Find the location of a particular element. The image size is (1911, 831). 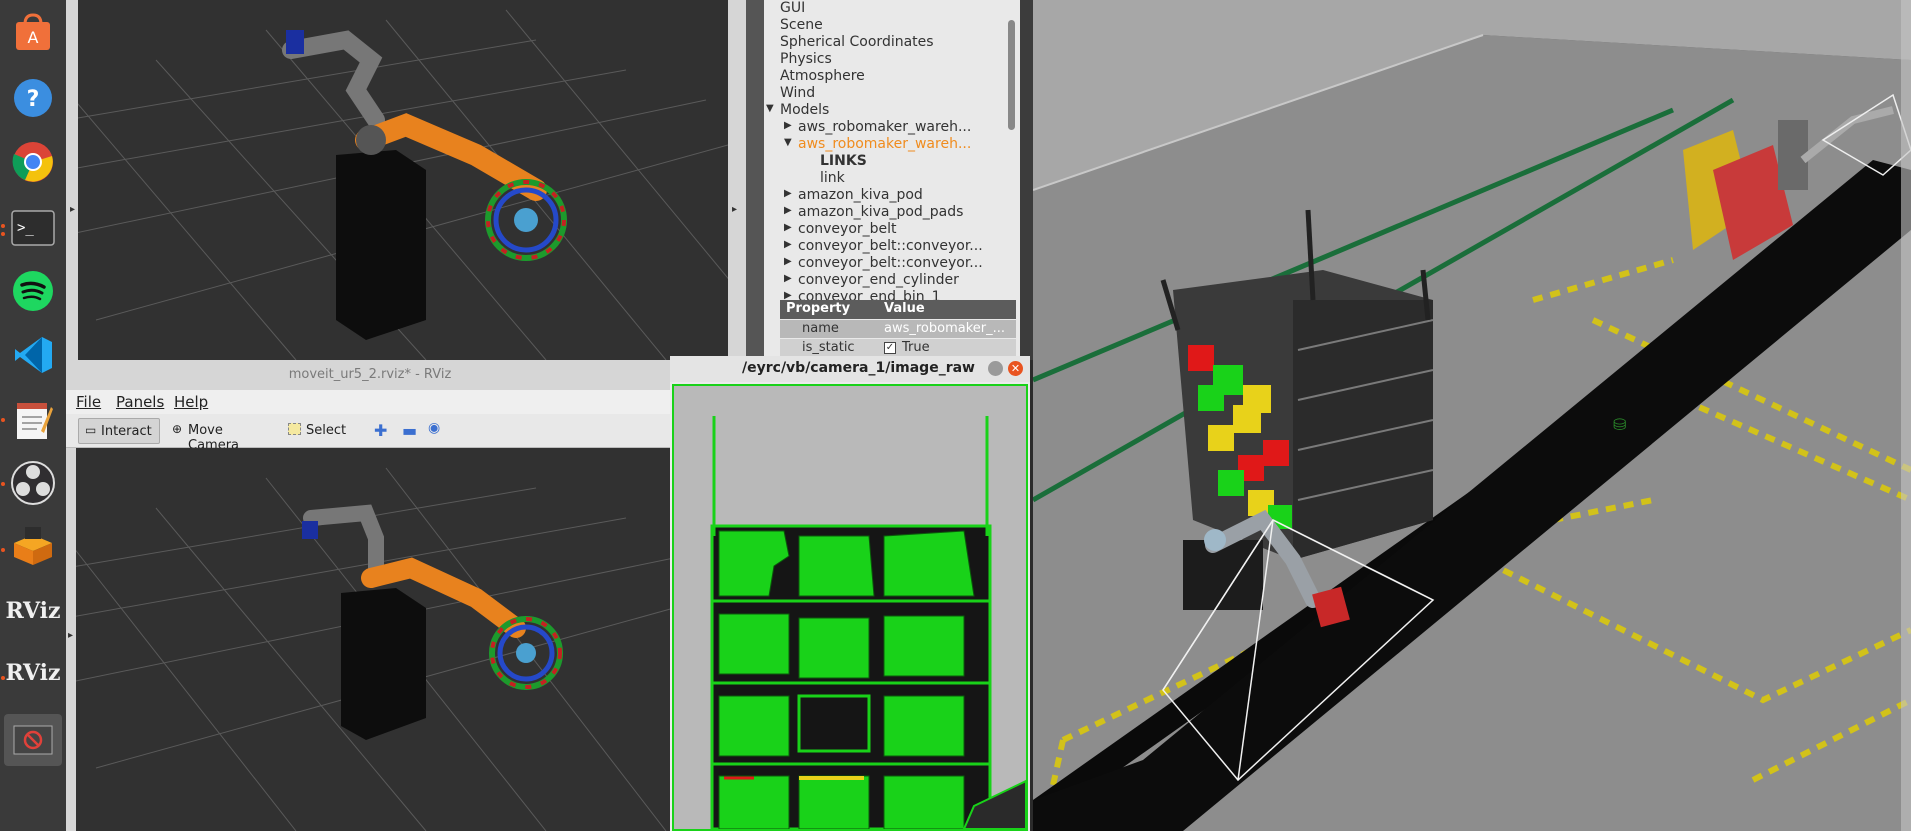

terminal-icon: >_ is located at coordinates (33, 228).